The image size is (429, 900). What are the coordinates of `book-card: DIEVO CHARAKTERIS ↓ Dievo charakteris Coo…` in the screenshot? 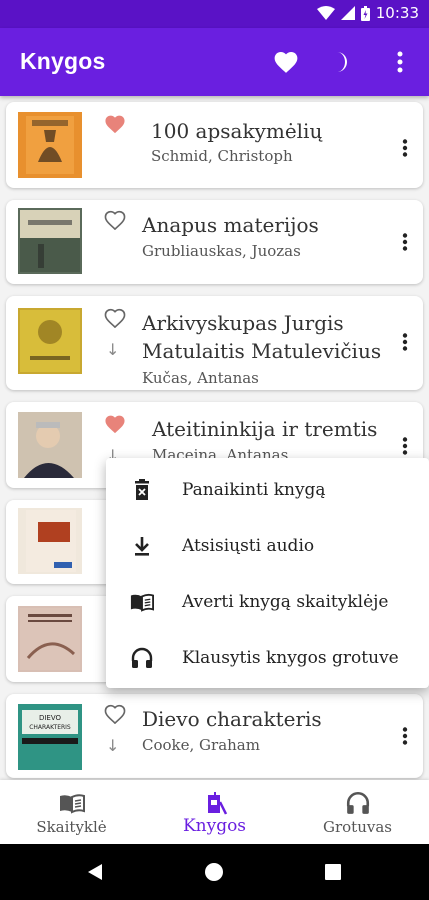 It's located at (214, 736).